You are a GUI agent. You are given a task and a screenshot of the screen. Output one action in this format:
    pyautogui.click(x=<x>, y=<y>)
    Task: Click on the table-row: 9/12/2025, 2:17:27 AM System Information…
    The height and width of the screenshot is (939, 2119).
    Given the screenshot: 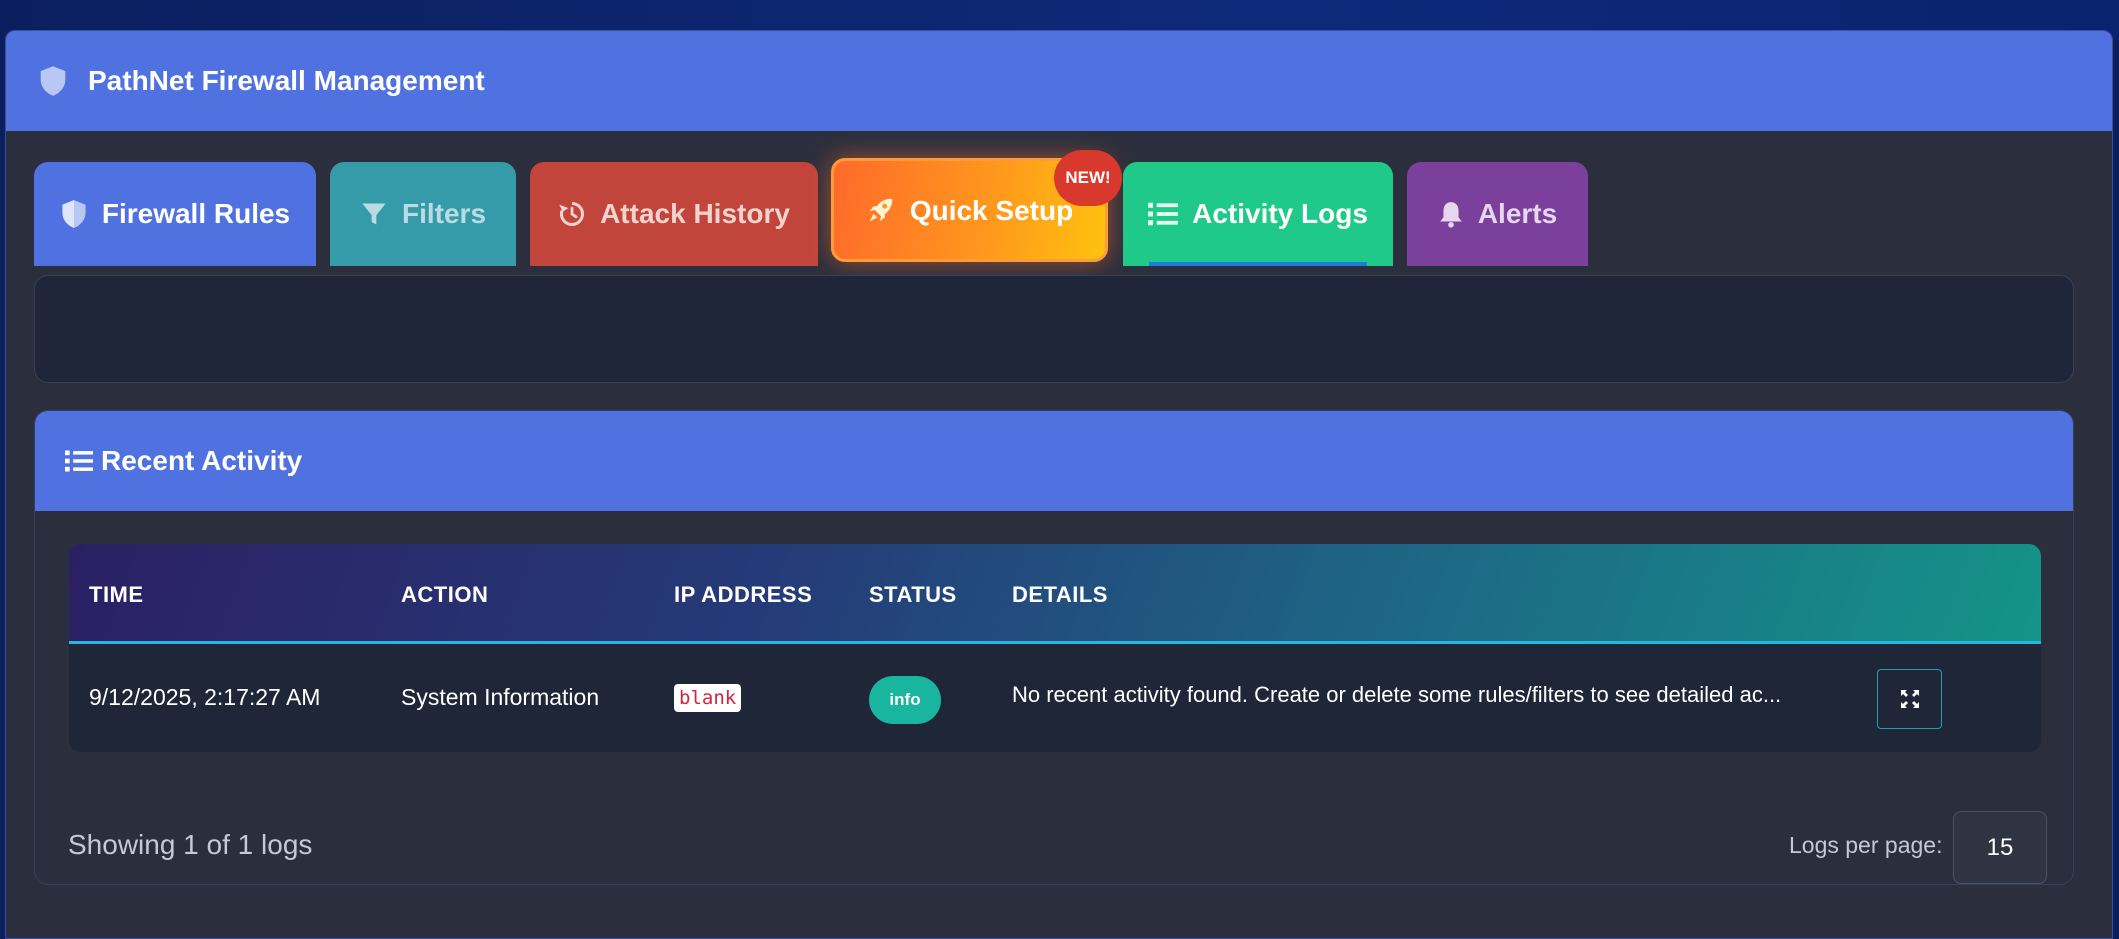 What is the action you would take?
    pyautogui.click(x=1055, y=696)
    